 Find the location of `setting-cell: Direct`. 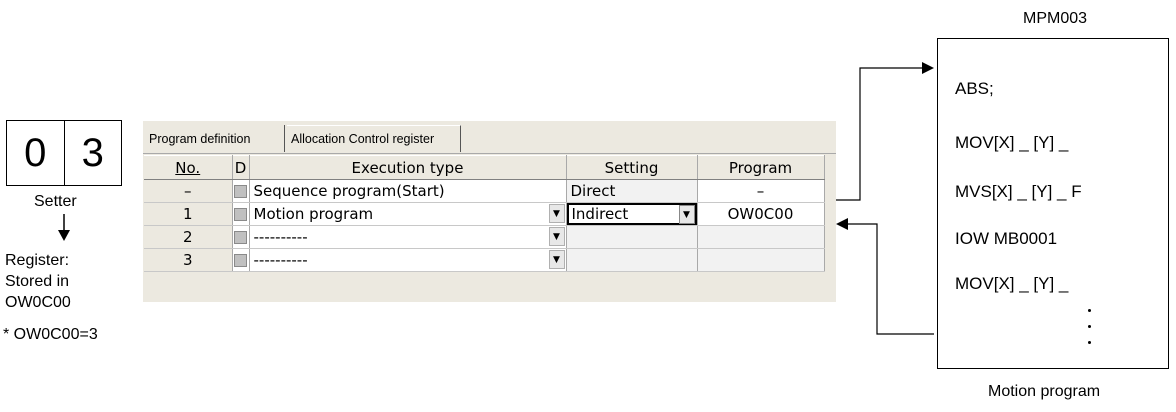

setting-cell: Direct is located at coordinates (632, 191).